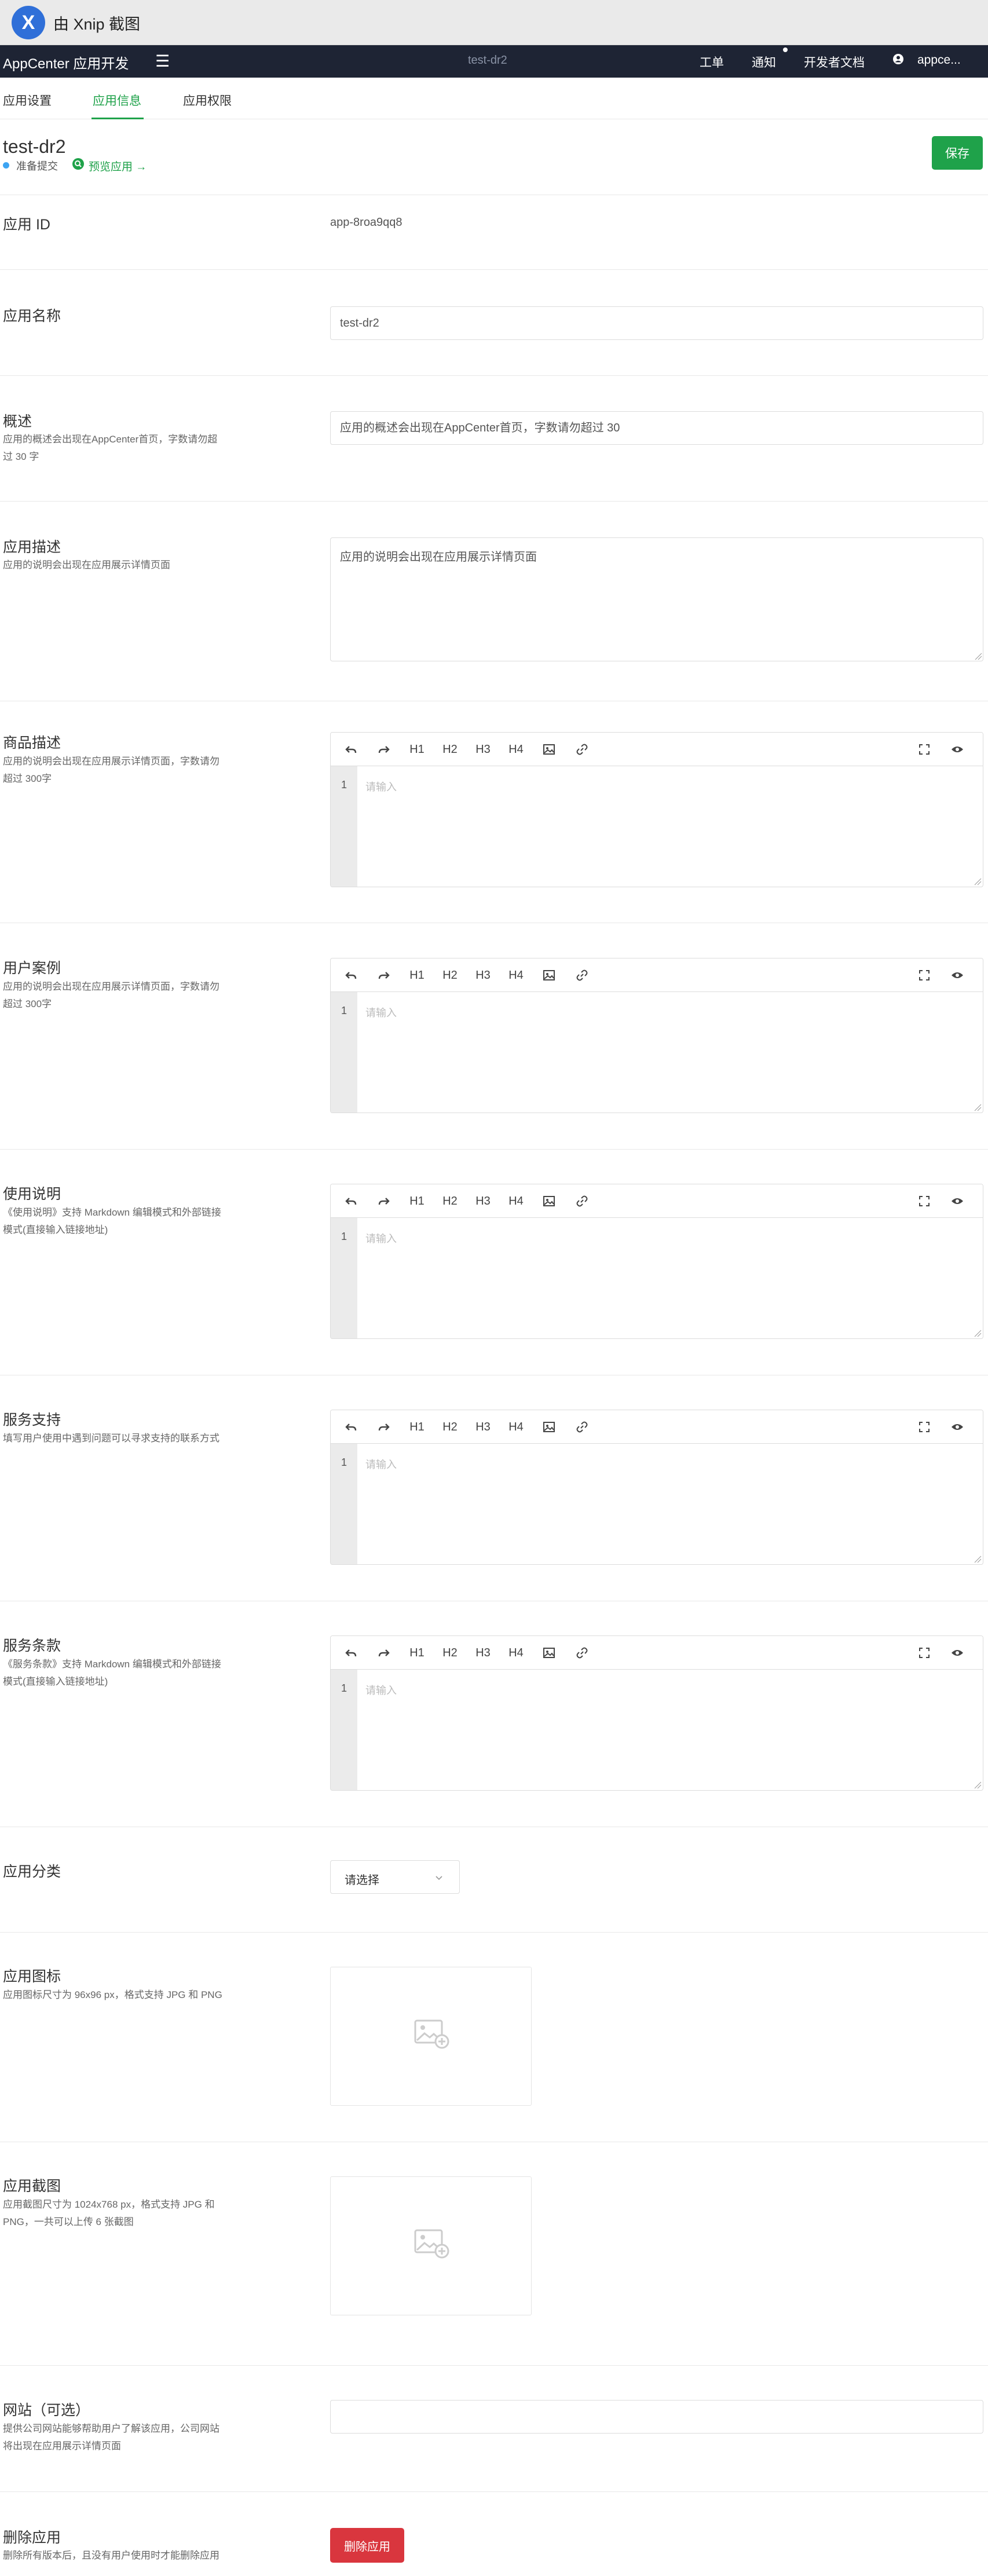  I want to click on usage-editor: H1 H2 H3 H4 1 请输入, so click(656, 1261).